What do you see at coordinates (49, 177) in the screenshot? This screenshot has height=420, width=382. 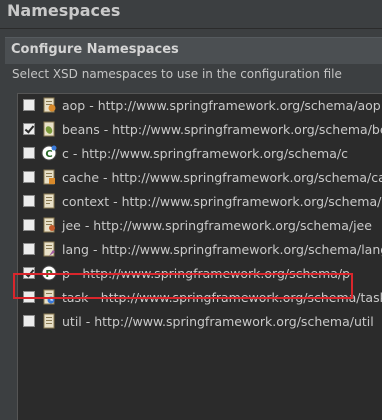 I see `cache-icon` at bounding box center [49, 177].